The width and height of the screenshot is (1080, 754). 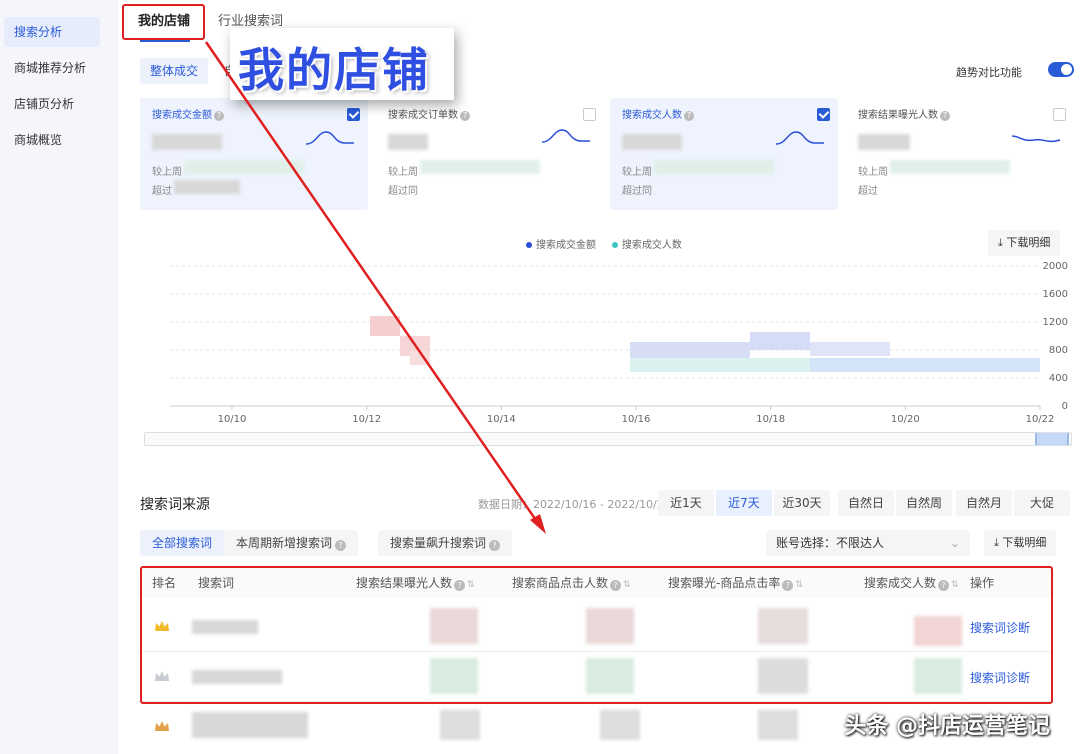 What do you see at coordinates (802, 503) in the screenshot?
I see `period-option: 近30天` at bounding box center [802, 503].